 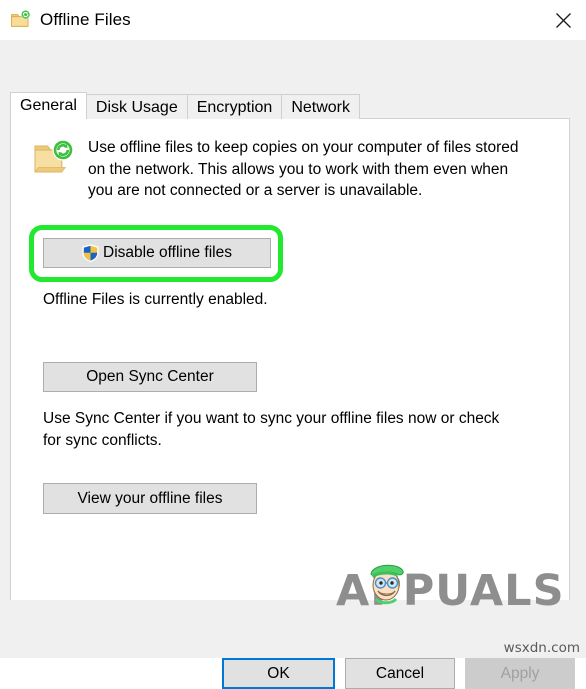 What do you see at coordinates (293, 20) in the screenshot?
I see `title-bar: Offline Files` at bounding box center [293, 20].